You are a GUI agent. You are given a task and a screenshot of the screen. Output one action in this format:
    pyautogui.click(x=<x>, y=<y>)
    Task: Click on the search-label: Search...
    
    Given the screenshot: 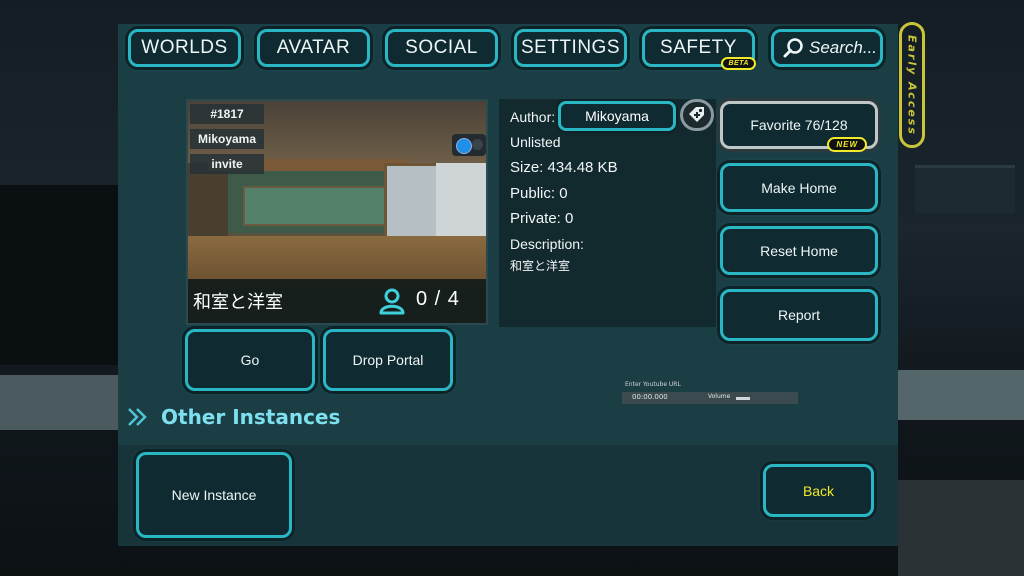 What is the action you would take?
    pyautogui.click(x=843, y=47)
    